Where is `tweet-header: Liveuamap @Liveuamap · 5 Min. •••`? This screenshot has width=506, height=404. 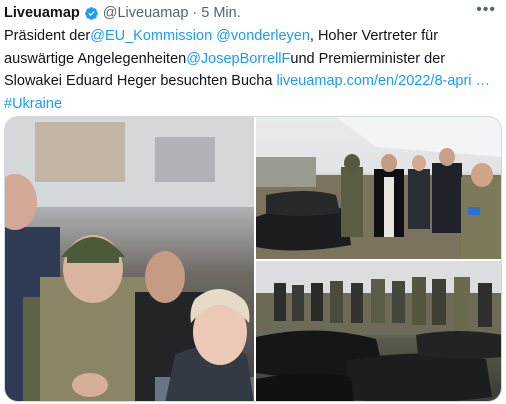
tweet-header: Liveuamap @Liveuamap · 5 Min. ••• is located at coordinates (250, 12).